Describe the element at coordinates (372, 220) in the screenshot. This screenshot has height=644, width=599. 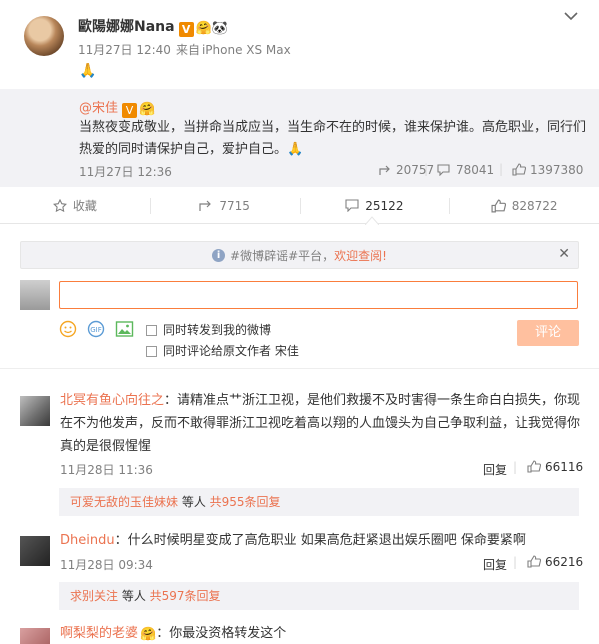
I see `active-tab-arrow-icon` at that location.